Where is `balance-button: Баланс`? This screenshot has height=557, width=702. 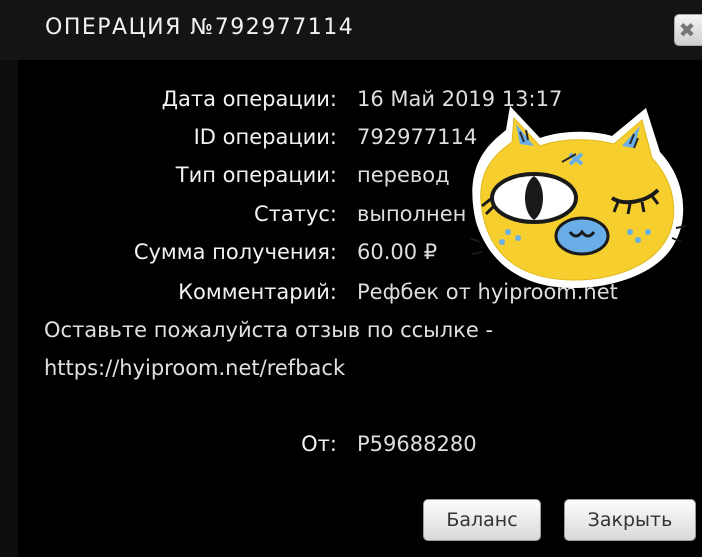
balance-button: Баланс is located at coordinates (482, 520).